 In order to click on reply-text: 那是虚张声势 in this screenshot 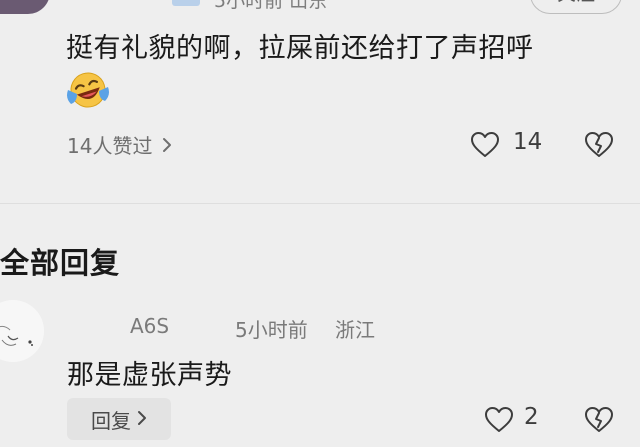, I will do `click(149, 375)`.